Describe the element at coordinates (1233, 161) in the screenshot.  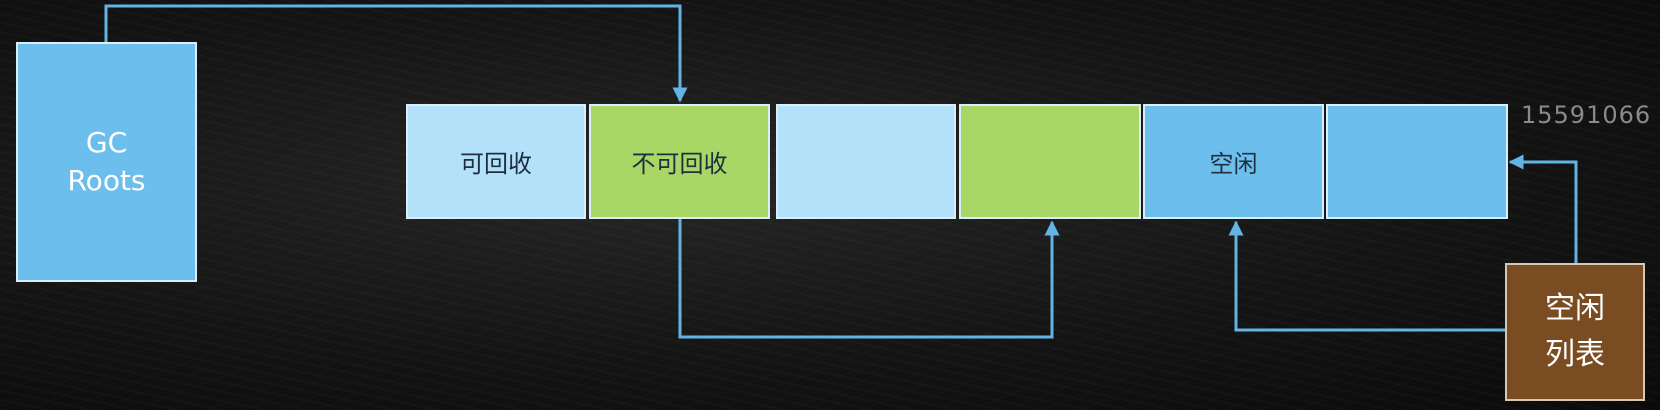
I see `memory-cell-free: 空闲` at that location.